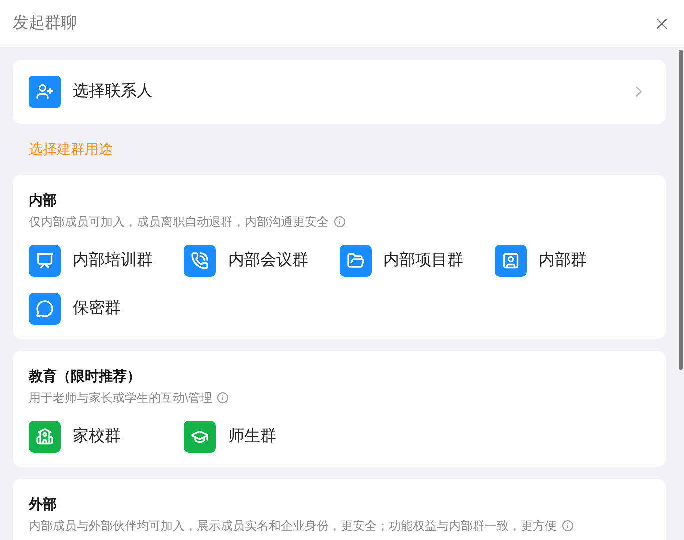 This screenshot has width=684, height=540. What do you see at coordinates (71, 149) in the screenshot?
I see `section-heading: 选择建群用途` at bounding box center [71, 149].